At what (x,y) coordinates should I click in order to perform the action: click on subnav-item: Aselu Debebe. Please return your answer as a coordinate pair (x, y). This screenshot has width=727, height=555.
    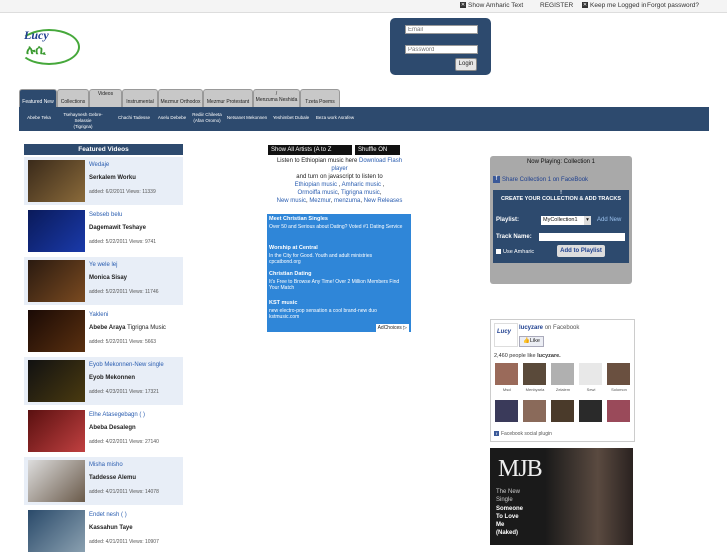
    Looking at the image, I should click on (172, 118).